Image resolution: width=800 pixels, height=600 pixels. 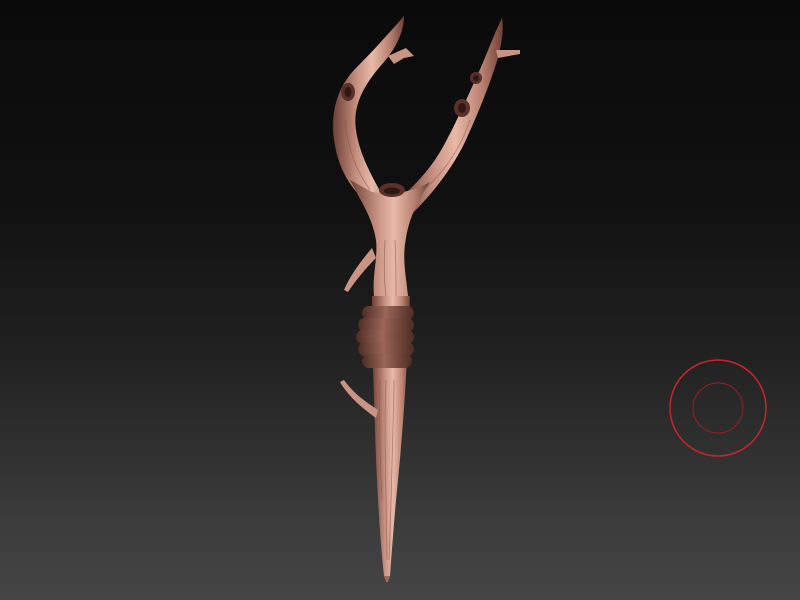 What do you see at coordinates (508, 54) in the screenshot?
I see `right-twig` at bounding box center [508, 54].